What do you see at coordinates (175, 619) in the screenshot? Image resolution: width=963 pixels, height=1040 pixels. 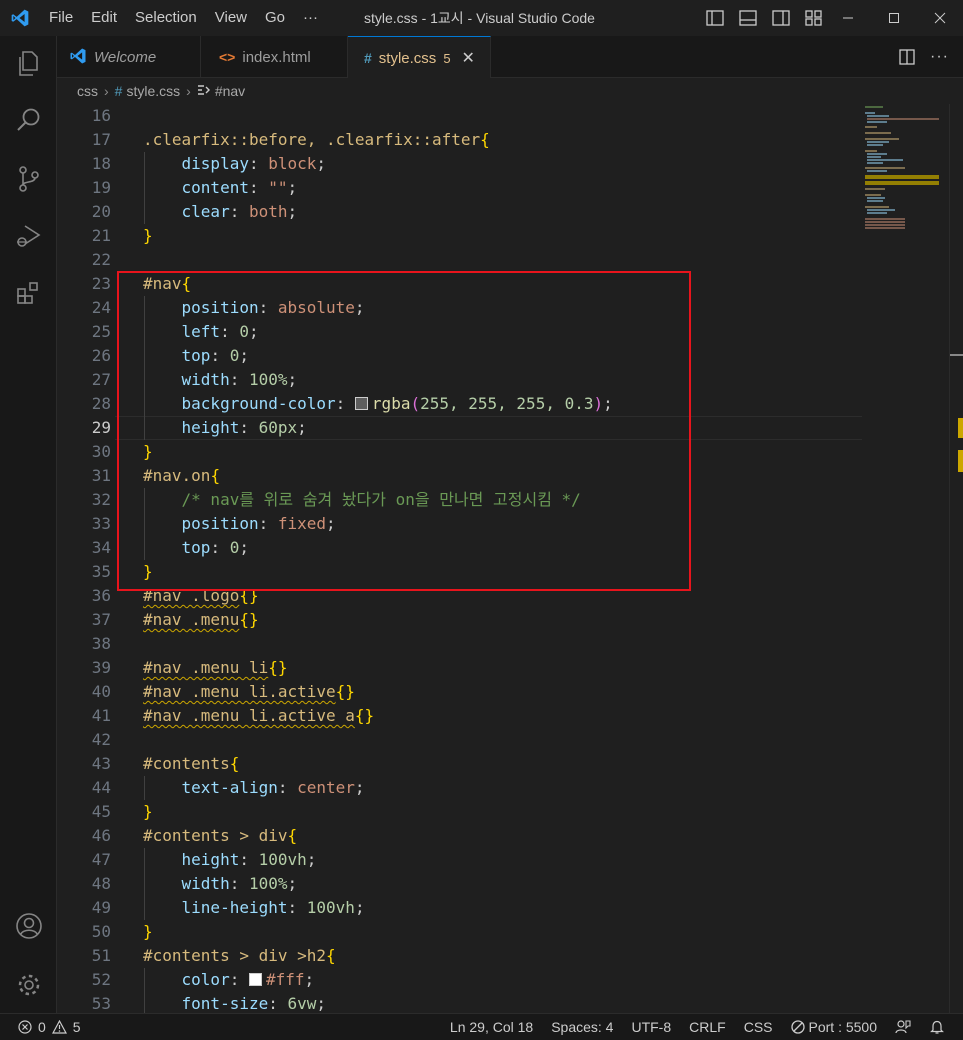 I see `code-line: 37 #nav .menu{}` at bounding box center [175, 619].